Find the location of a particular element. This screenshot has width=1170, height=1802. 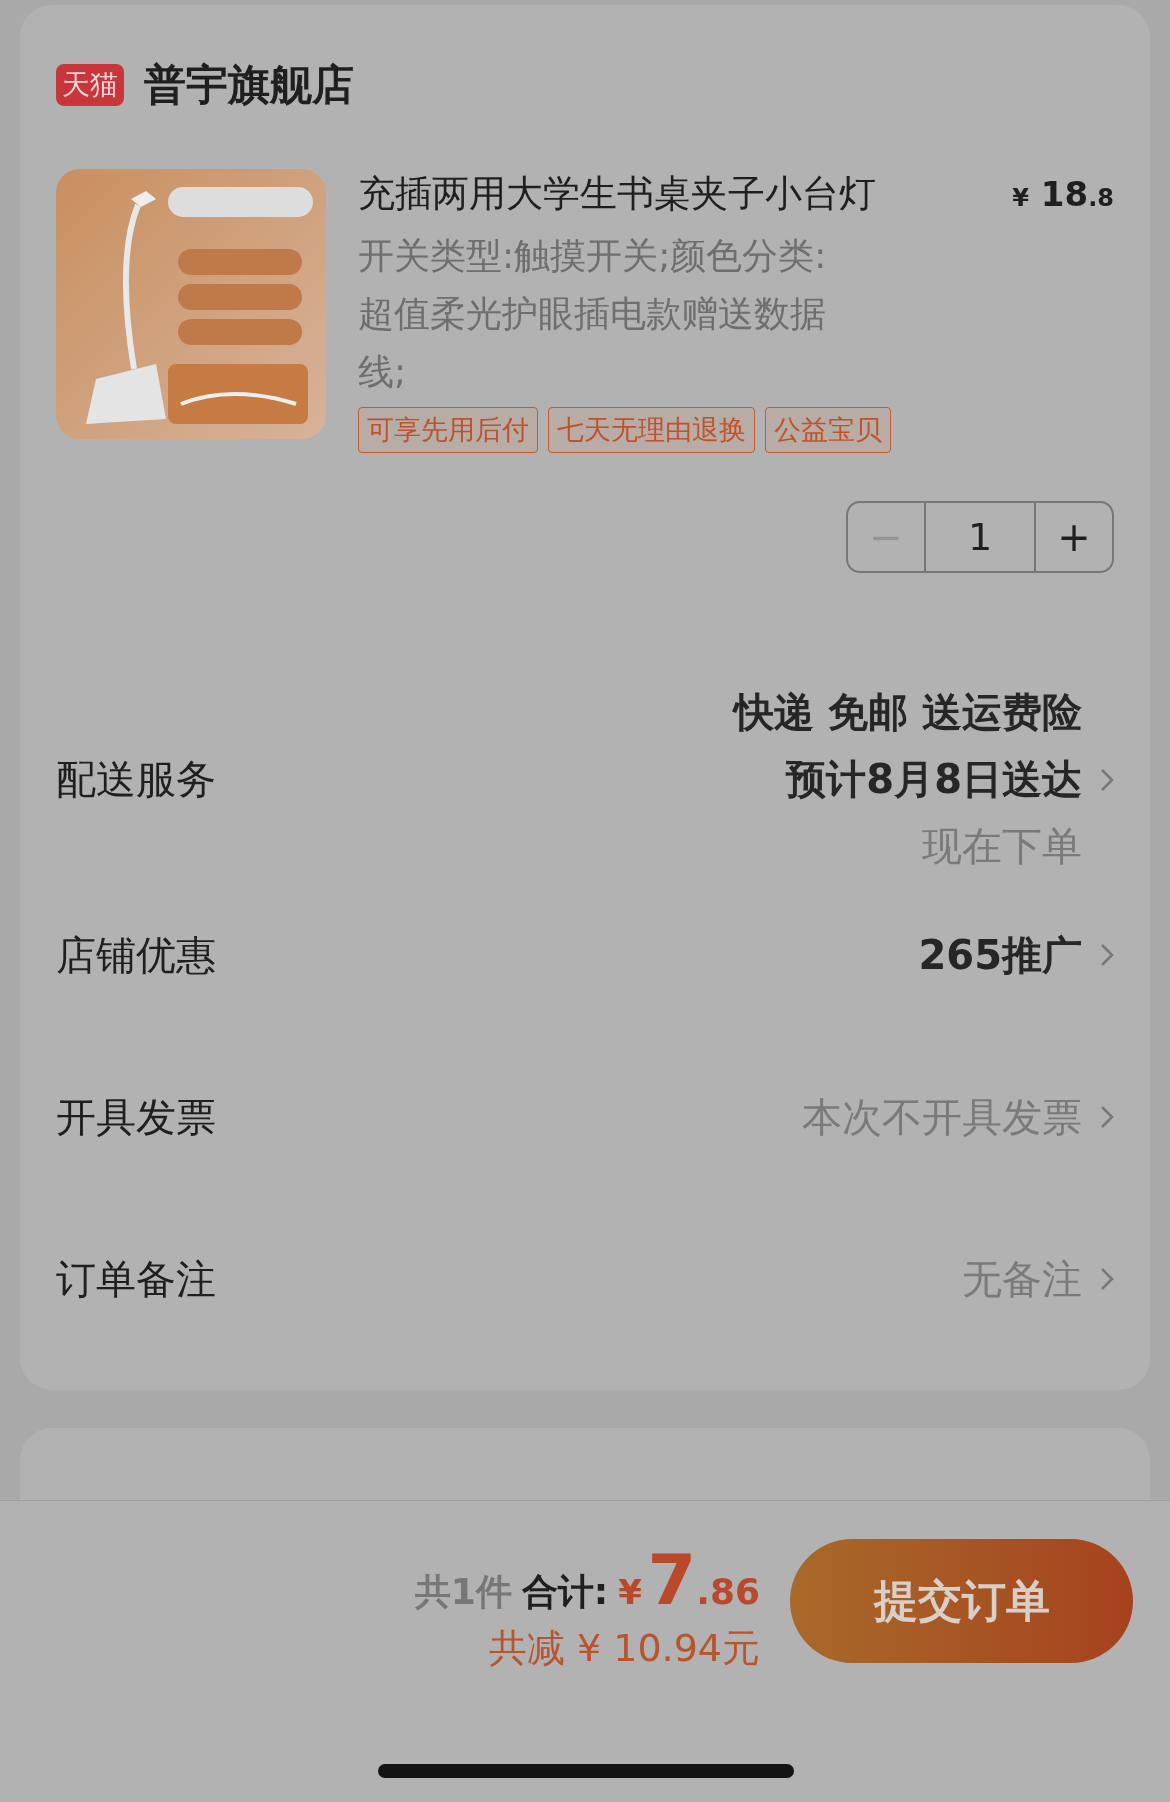

service-tag: 公益宝贝 is located at coordinates (828, 430).